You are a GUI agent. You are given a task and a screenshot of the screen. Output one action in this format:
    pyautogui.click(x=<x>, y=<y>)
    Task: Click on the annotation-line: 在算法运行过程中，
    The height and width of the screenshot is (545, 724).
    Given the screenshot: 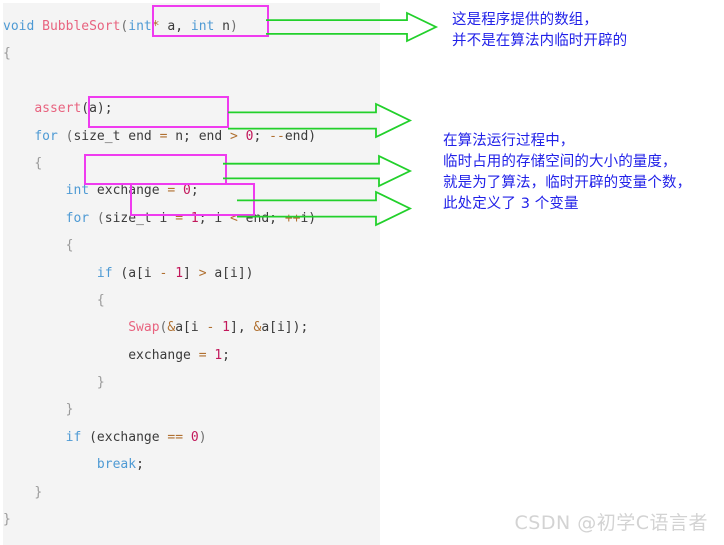 What is the action you would take?
    pyautogui.click(x=509, y=141)
    